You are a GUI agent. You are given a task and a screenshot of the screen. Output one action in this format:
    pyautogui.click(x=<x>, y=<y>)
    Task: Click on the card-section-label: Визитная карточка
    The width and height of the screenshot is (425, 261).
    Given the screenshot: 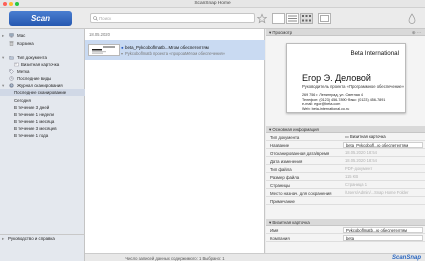 What is the action you would take?
    pyautogui.click(x=291, y=222)
    